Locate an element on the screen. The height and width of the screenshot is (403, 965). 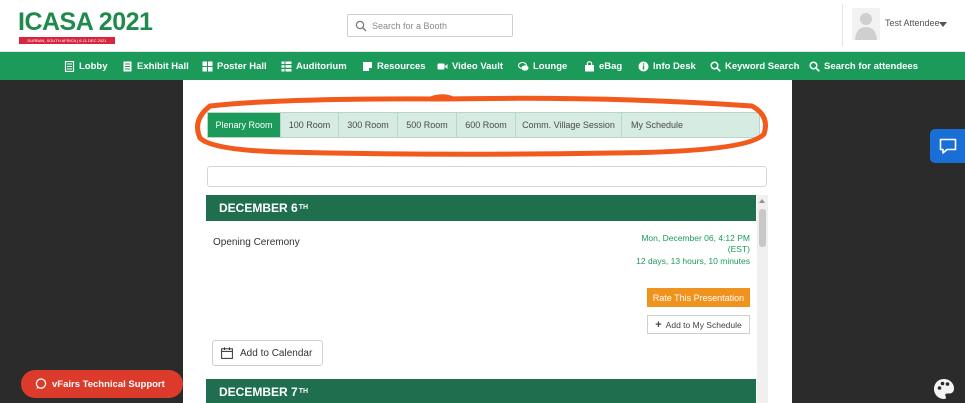
nav-item-ebag: eBag is located at coordinates (603, 66).